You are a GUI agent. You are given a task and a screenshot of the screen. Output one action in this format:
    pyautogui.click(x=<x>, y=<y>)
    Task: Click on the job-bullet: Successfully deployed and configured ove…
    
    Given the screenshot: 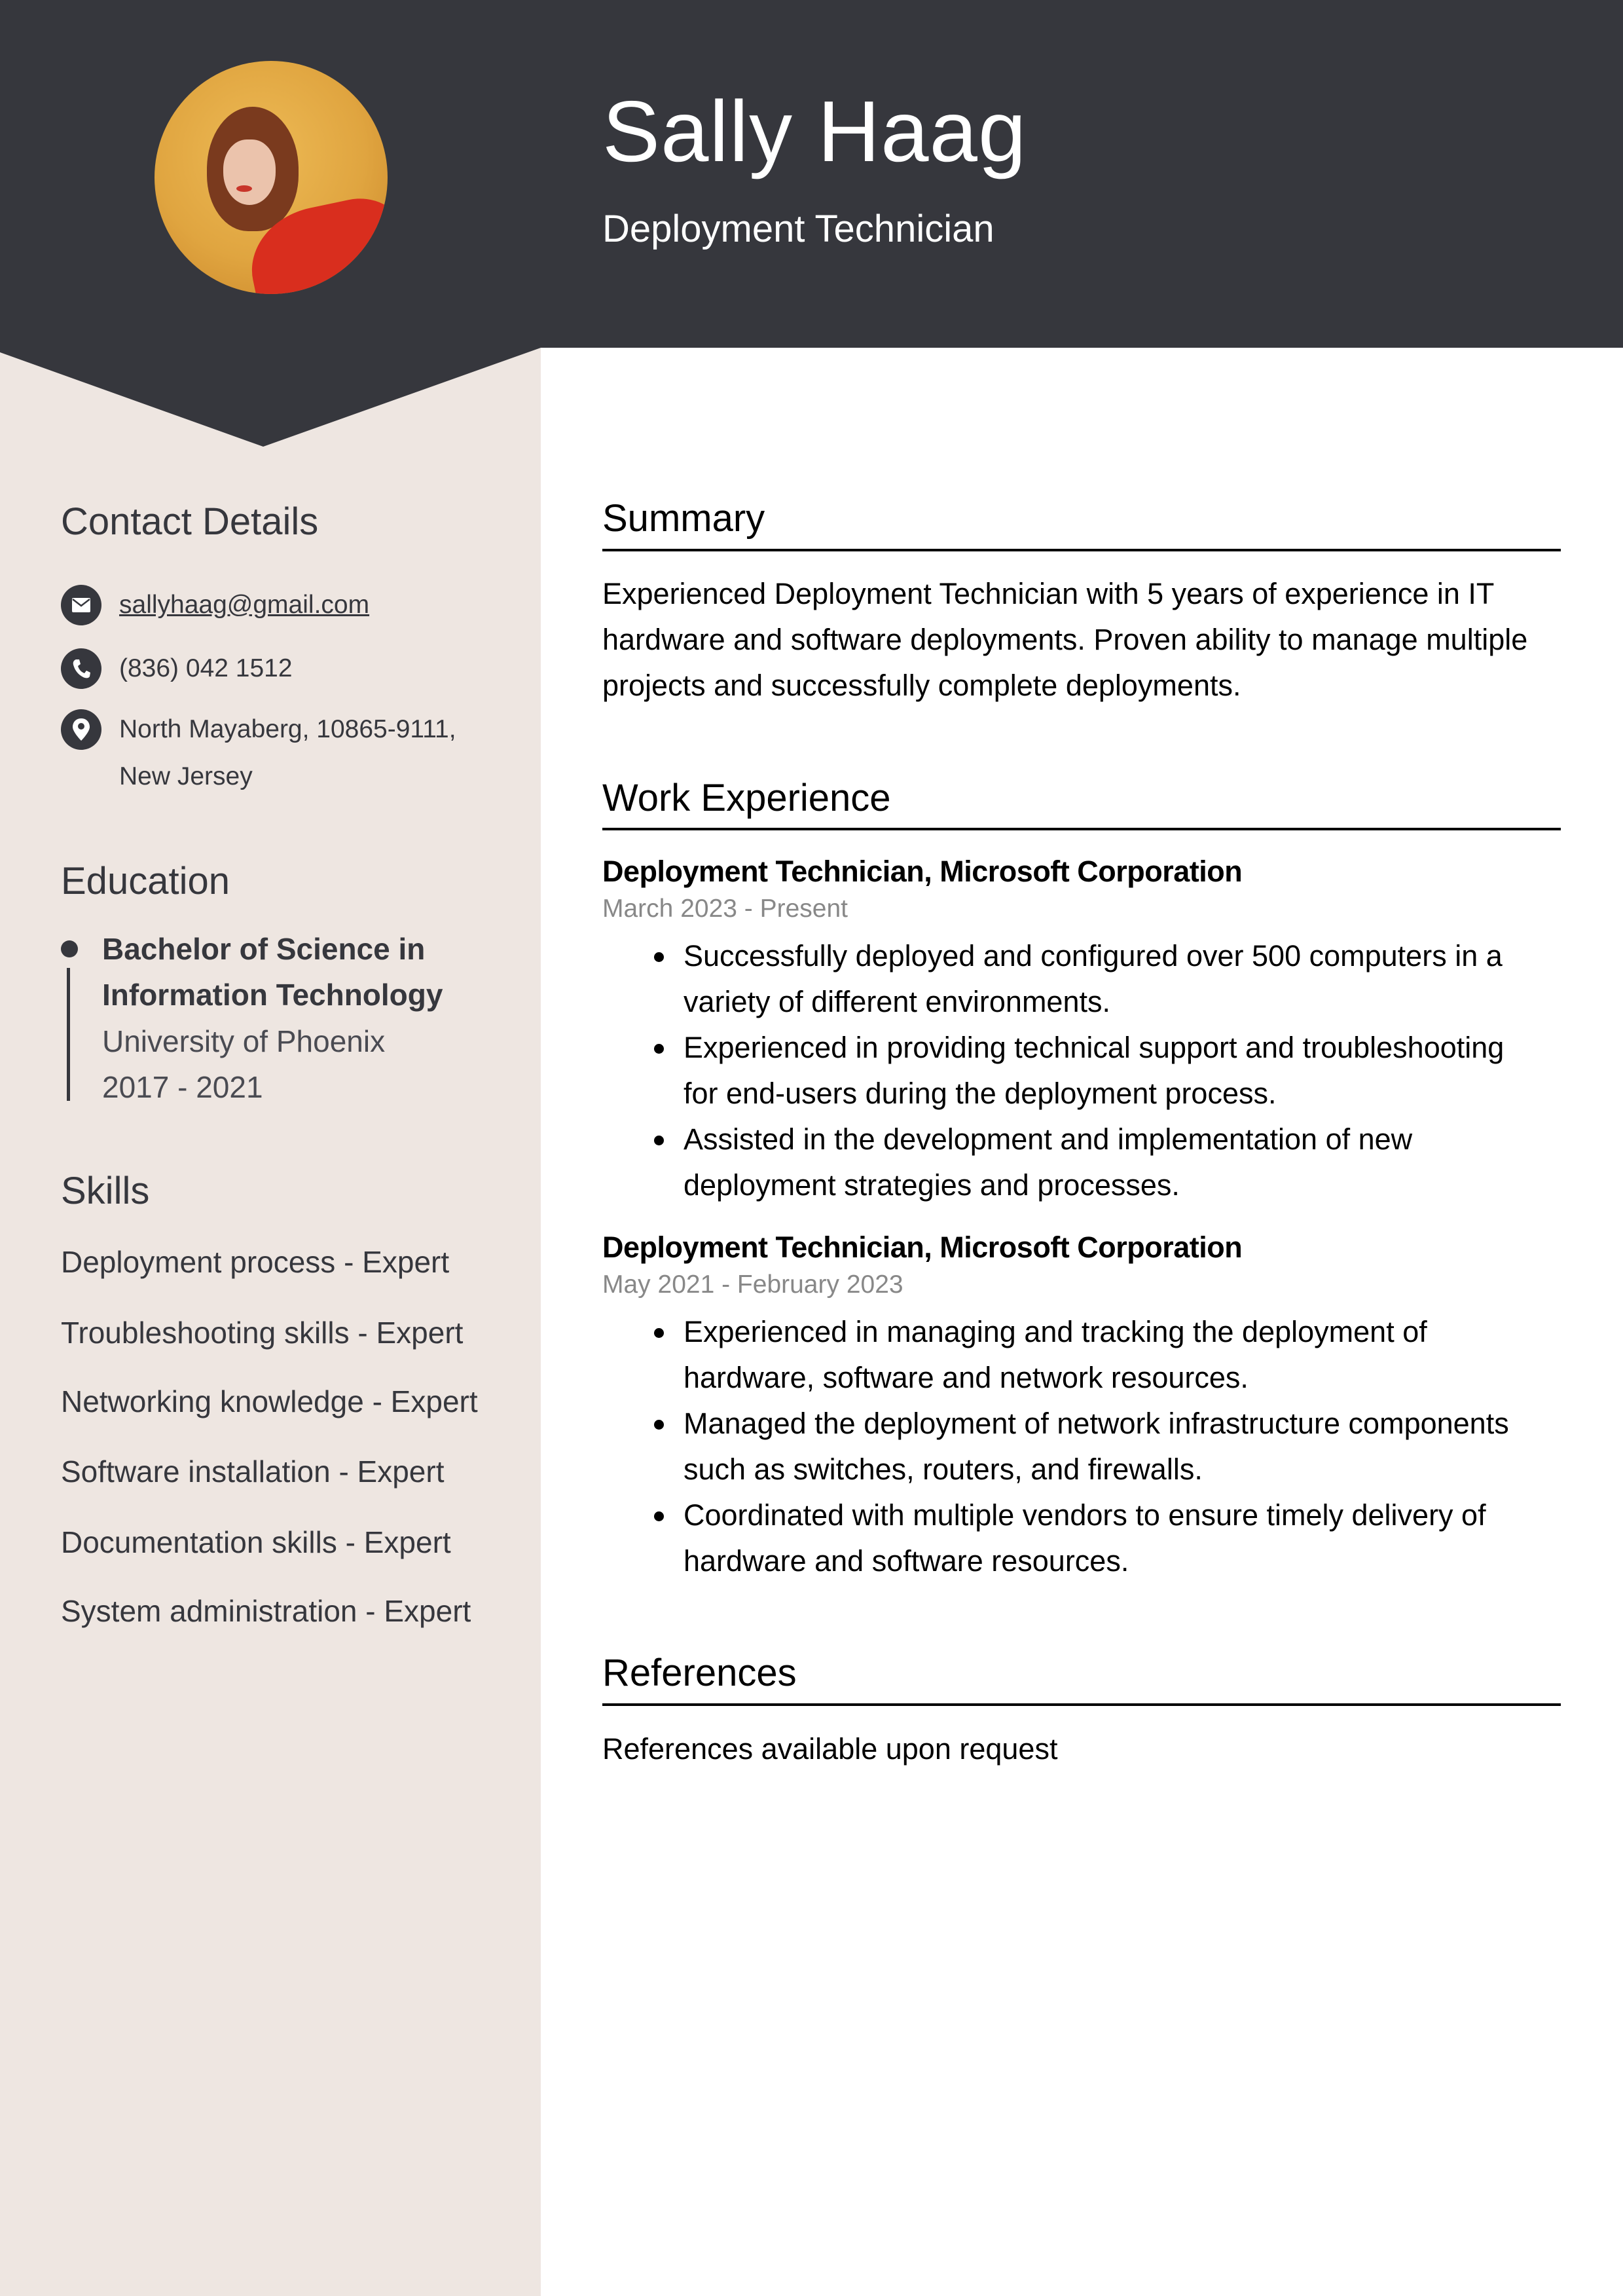 What is the action you would take?
    pyautogui.click(x=1114, y=979)
    